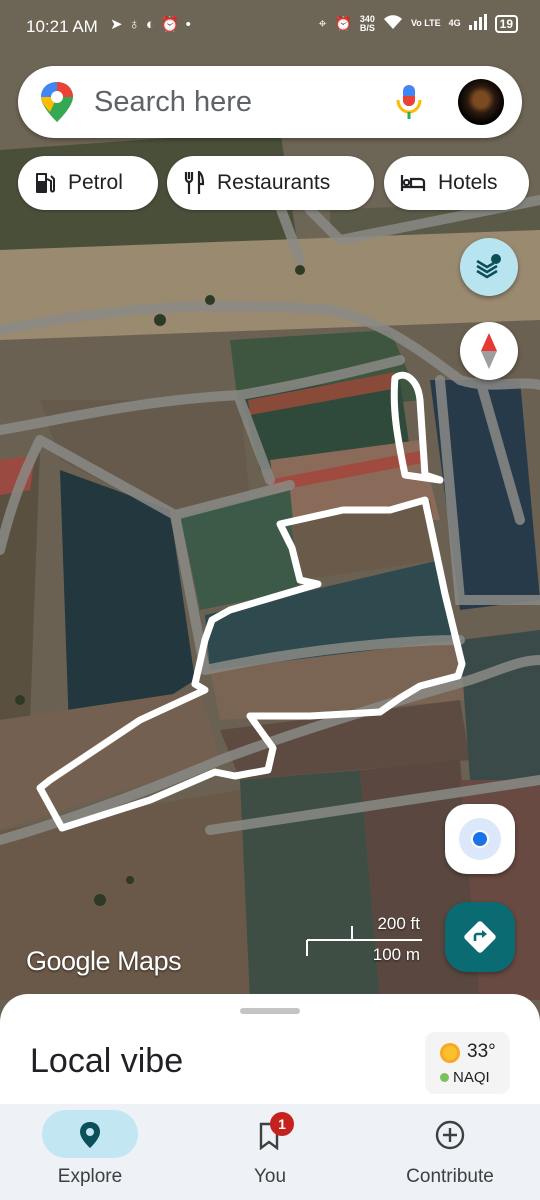 Image resolution: width=540 pixels, height=1200 pixels. What do you see at coordinates (450, 1135) in the screenshot?
I see `add-circle-icon` at bounding box center [450, 1135].